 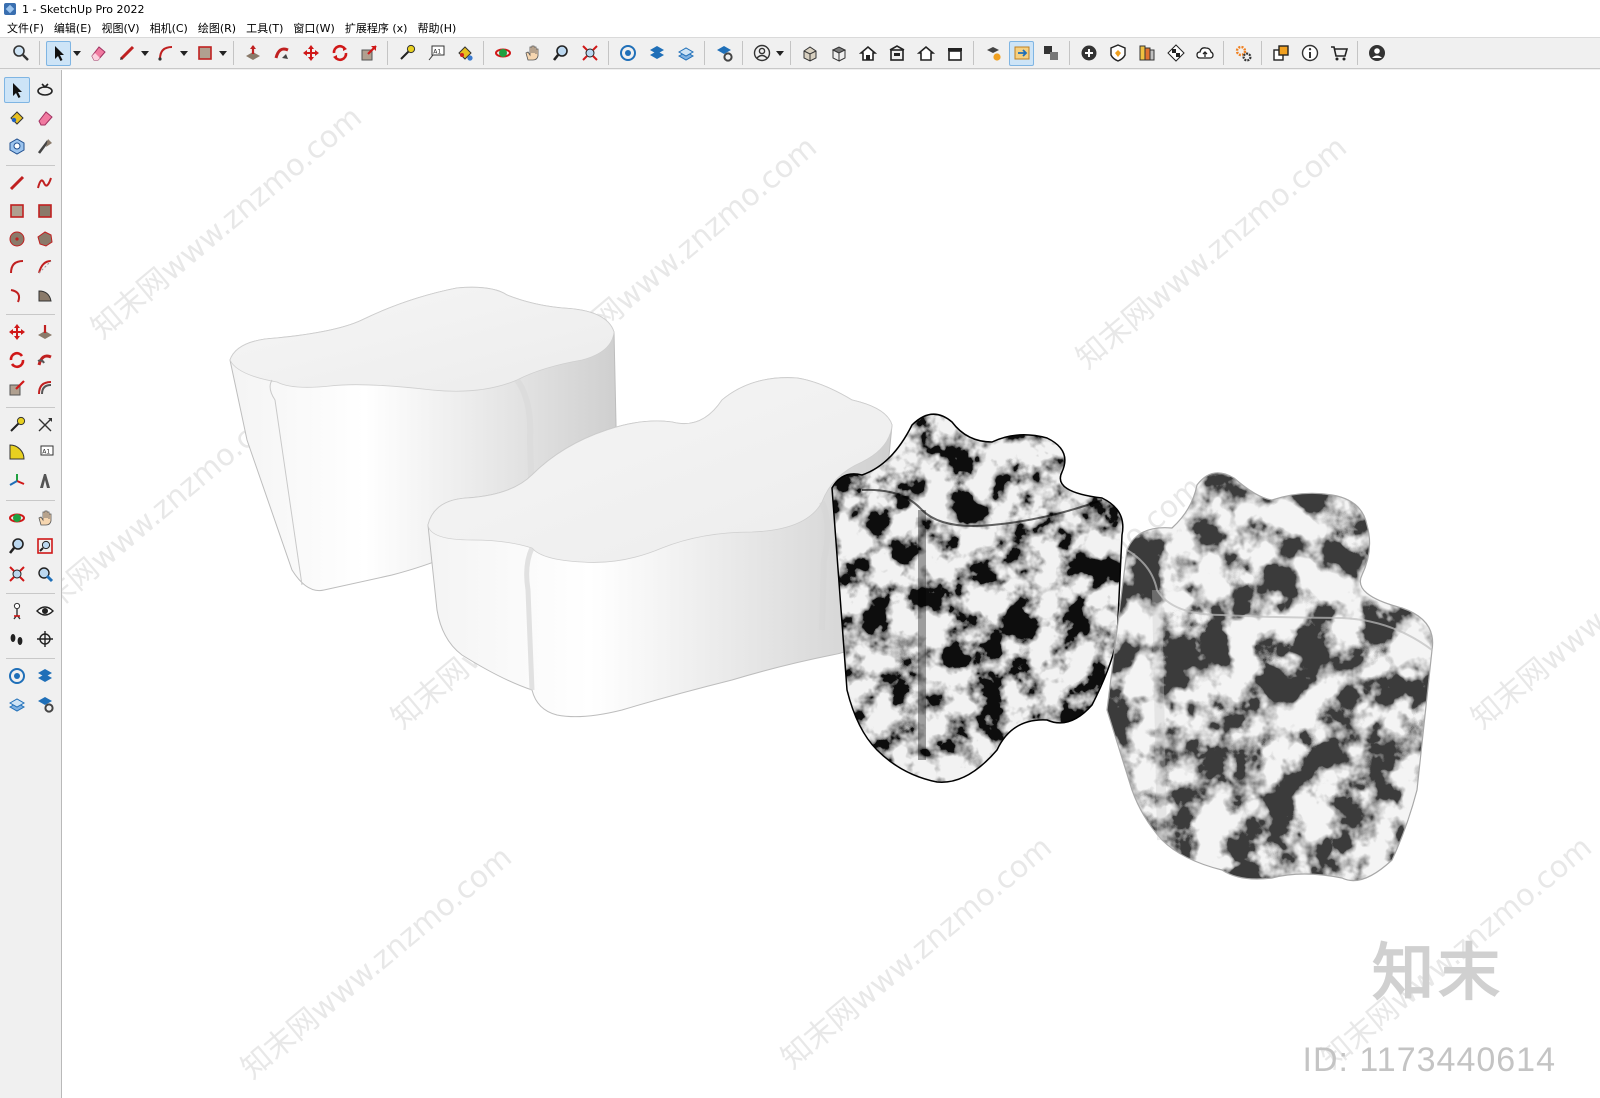 What do you see at coordinates (1376, 53) in the screenshot?
I see `account-icon` at bounding box center [1376, 53].